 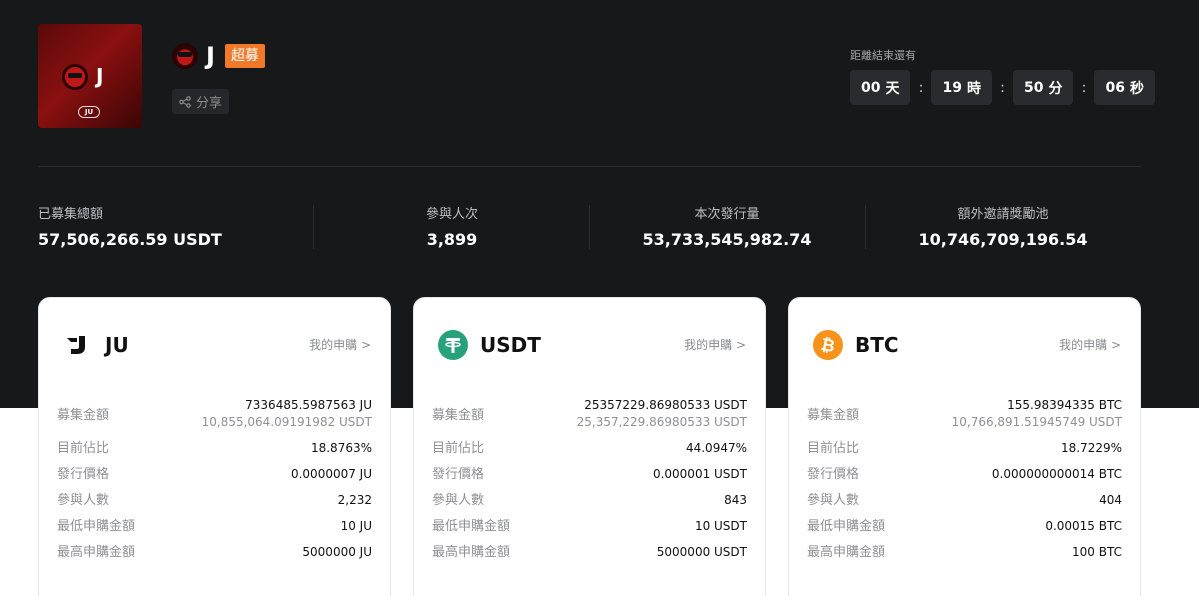 I want to click on usdt-icon, so click(x=453, y=345).